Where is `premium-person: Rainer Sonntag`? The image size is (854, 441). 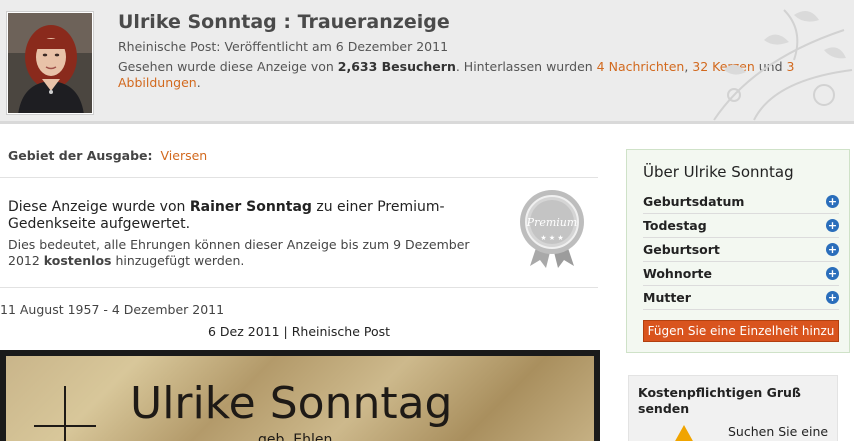 premium-person: Rainer Sonntag is located at coordinates (250, 207).